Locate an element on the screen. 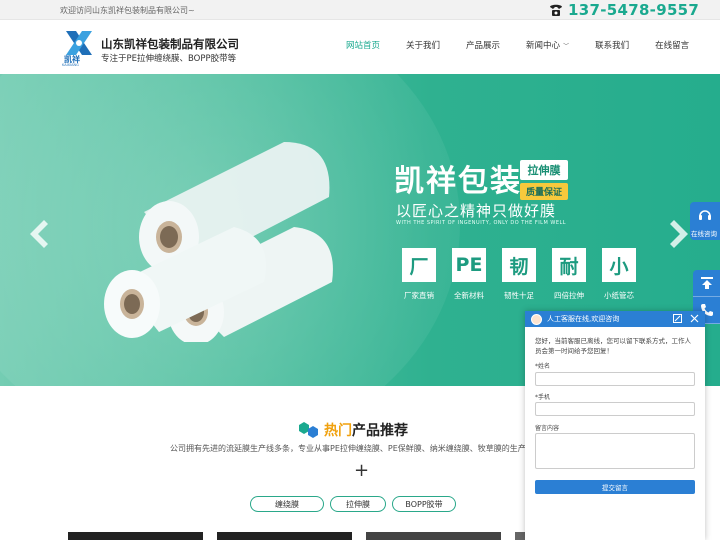 Image resolution: width=720 pixels, height=540 pixels. nav-products: 产品展示 is located at coordinates (483, 45).